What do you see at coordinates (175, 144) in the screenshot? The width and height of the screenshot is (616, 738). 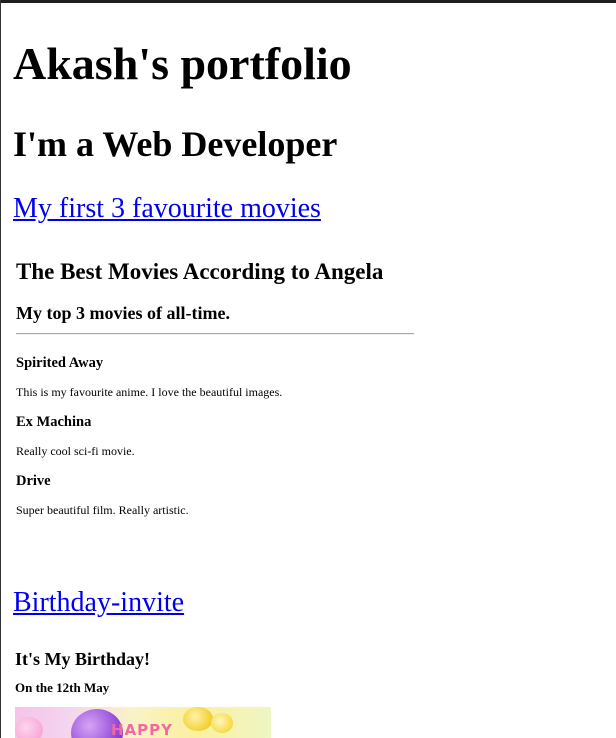 I see `page-subtitle: I'm a Web Developer` at bounding box center [175, 144].